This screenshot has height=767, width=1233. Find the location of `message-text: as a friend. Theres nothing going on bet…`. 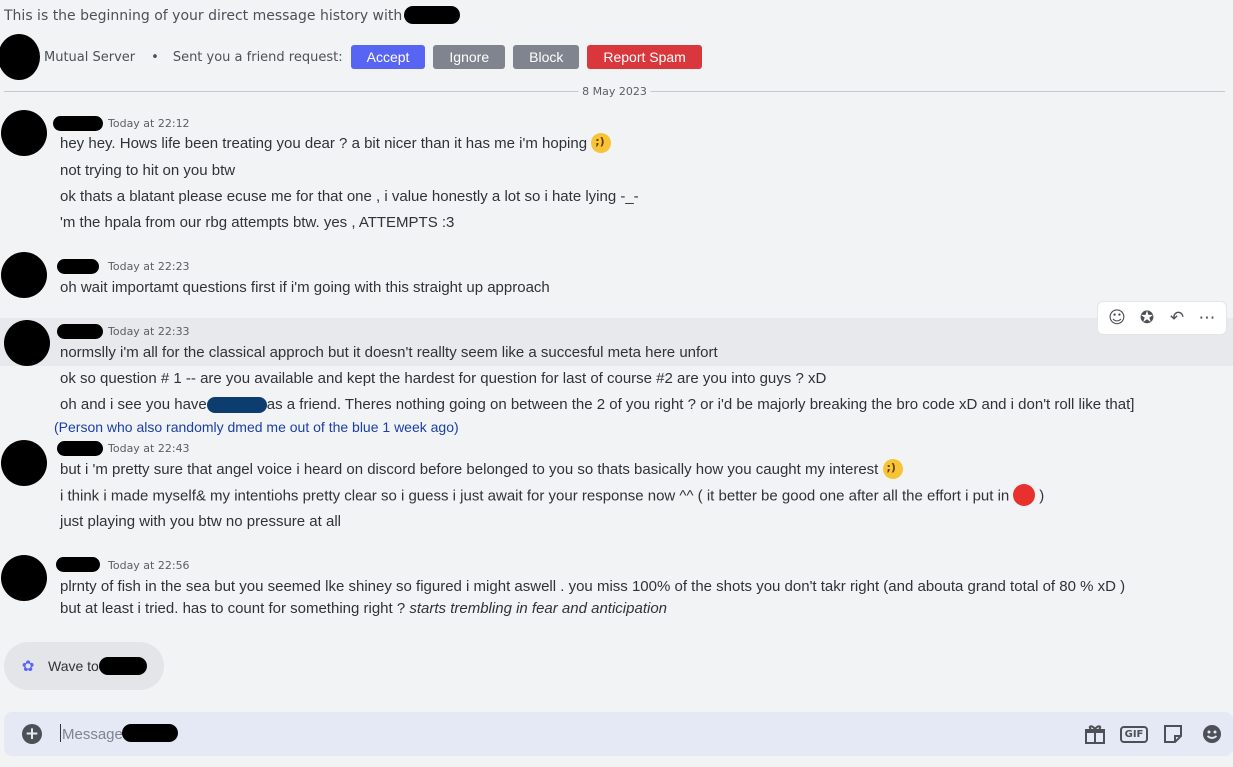

message-text: as a friend. Theres nothing going on bet… is located at coordinates (700, 404).